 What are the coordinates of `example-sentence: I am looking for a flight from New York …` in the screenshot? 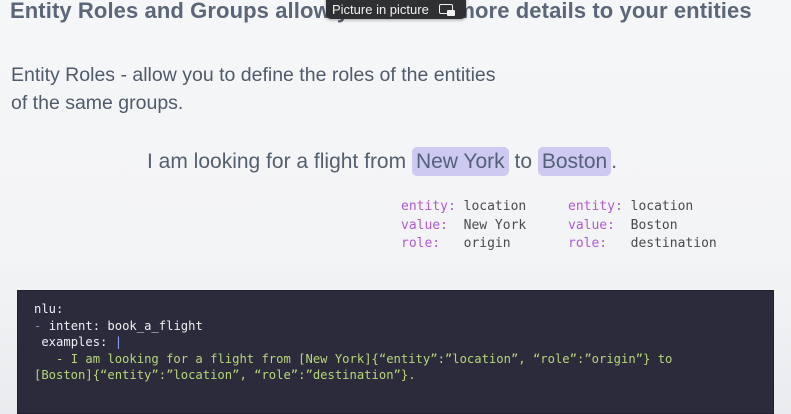 It's located at (382, 161).